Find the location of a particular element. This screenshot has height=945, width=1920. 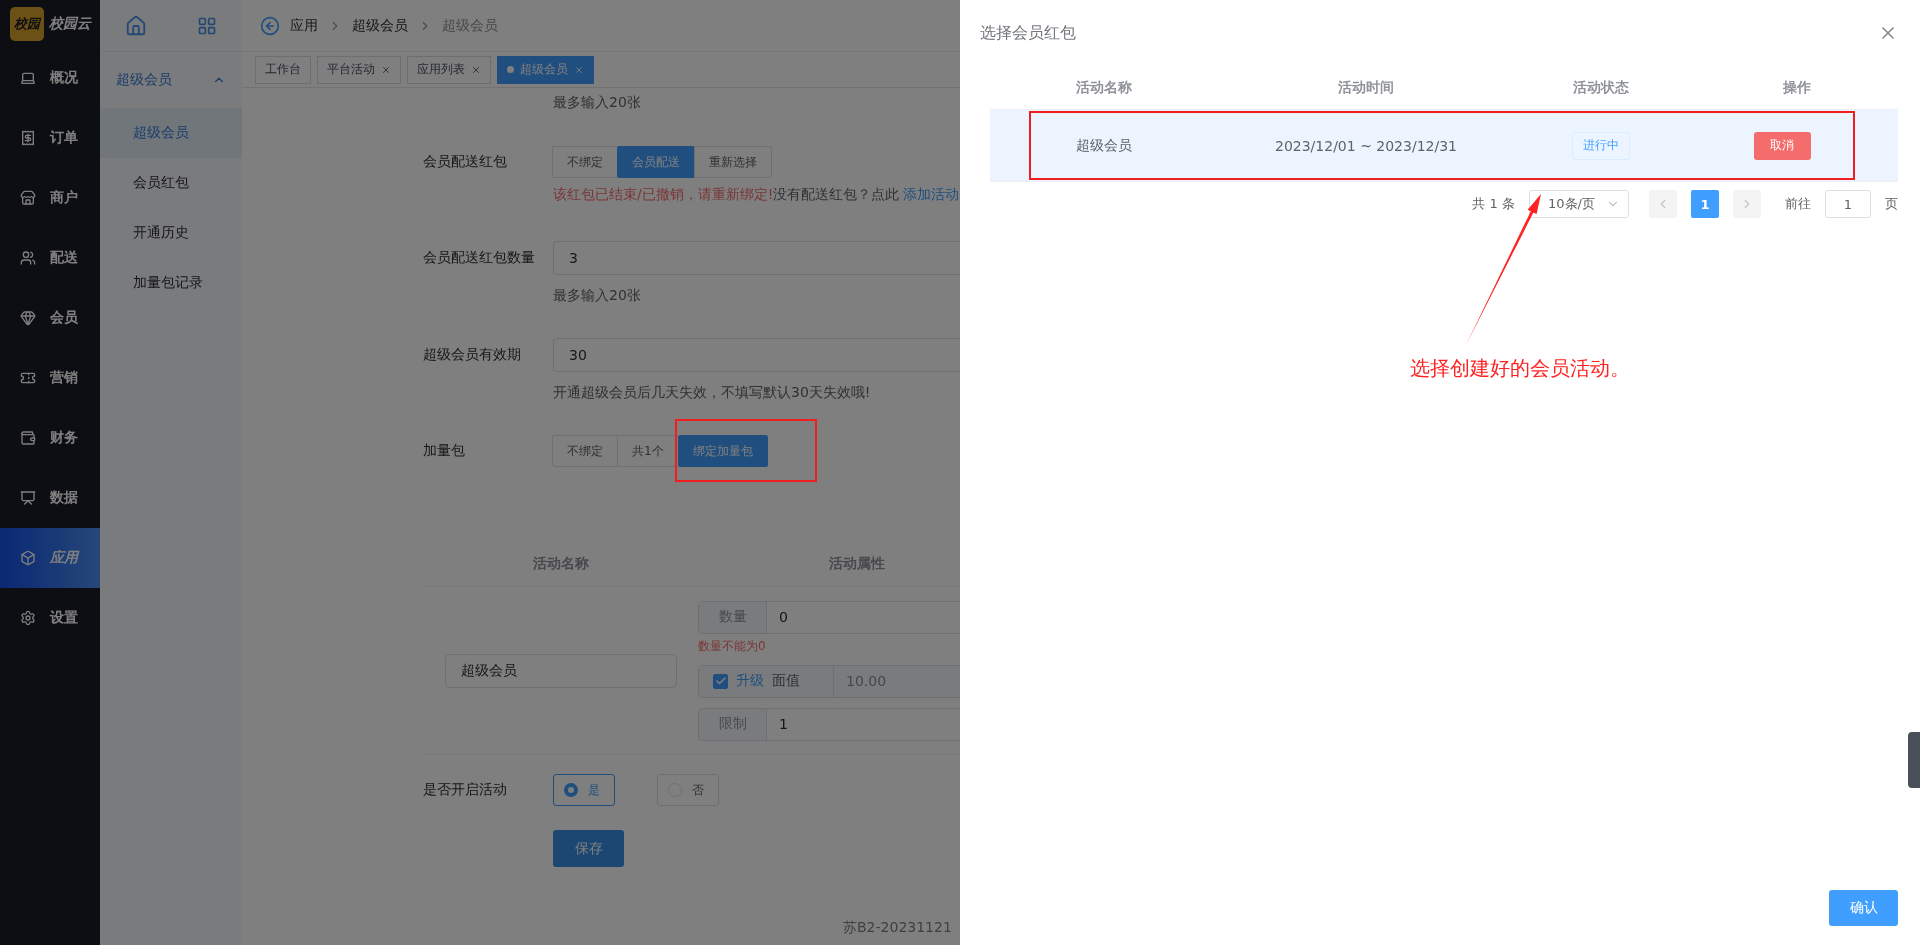

active-dot-icon is located at coordinates (510, 69).